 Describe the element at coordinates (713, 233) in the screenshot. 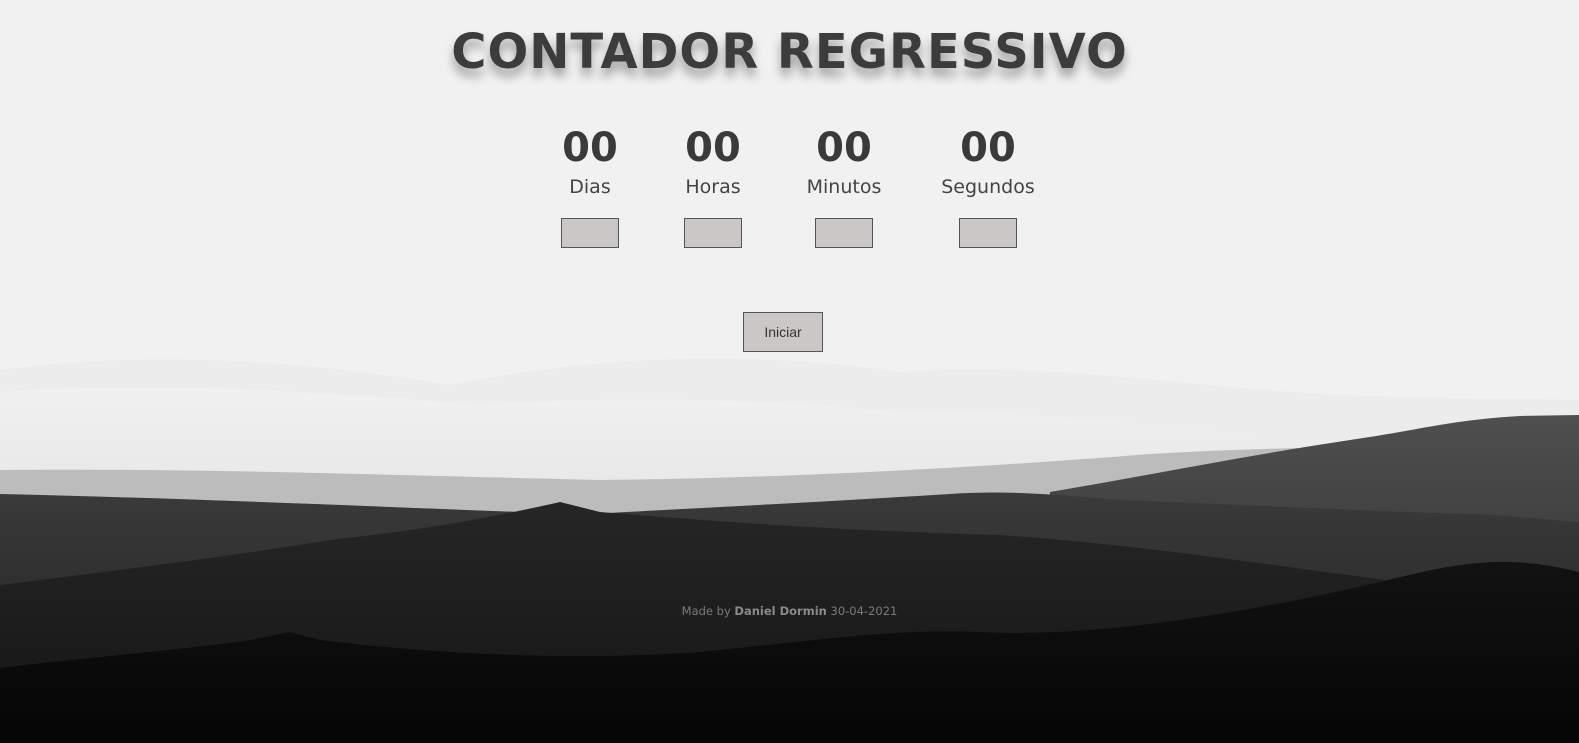

I see `hours-input` at that location.